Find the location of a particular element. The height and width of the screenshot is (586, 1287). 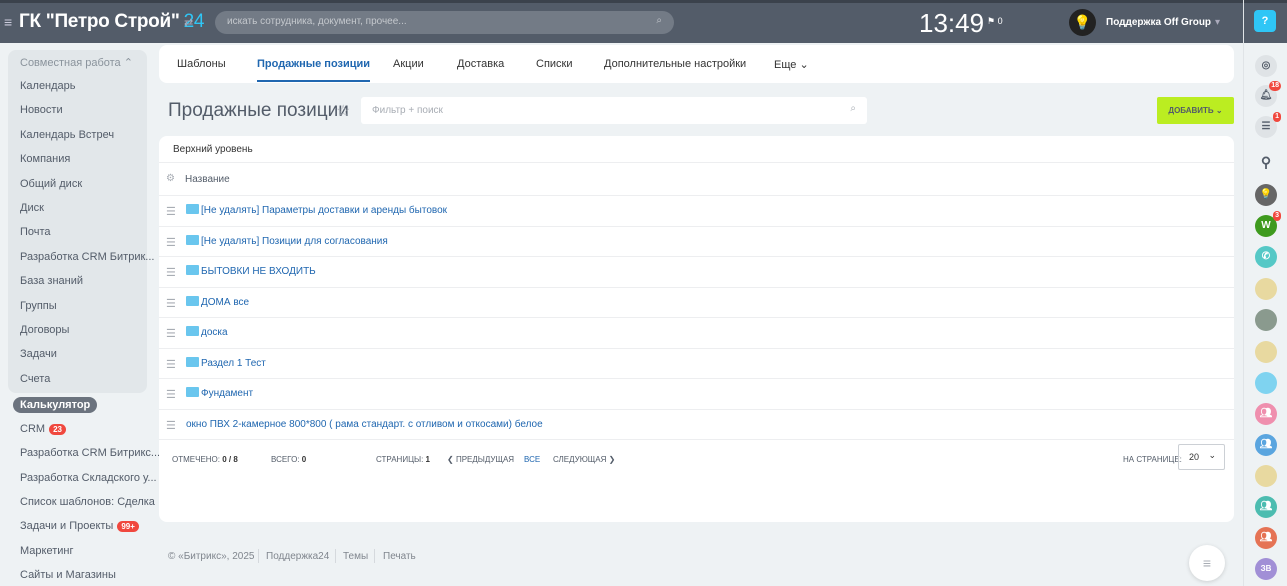

menu-icon: ≡ is located at coordinates (8, 22).